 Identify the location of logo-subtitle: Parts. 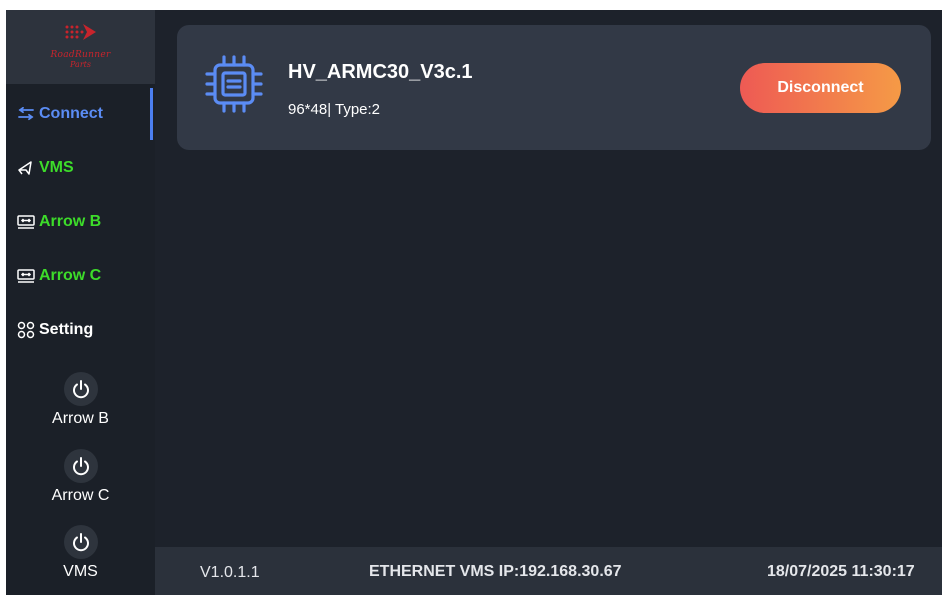
(80, 64).